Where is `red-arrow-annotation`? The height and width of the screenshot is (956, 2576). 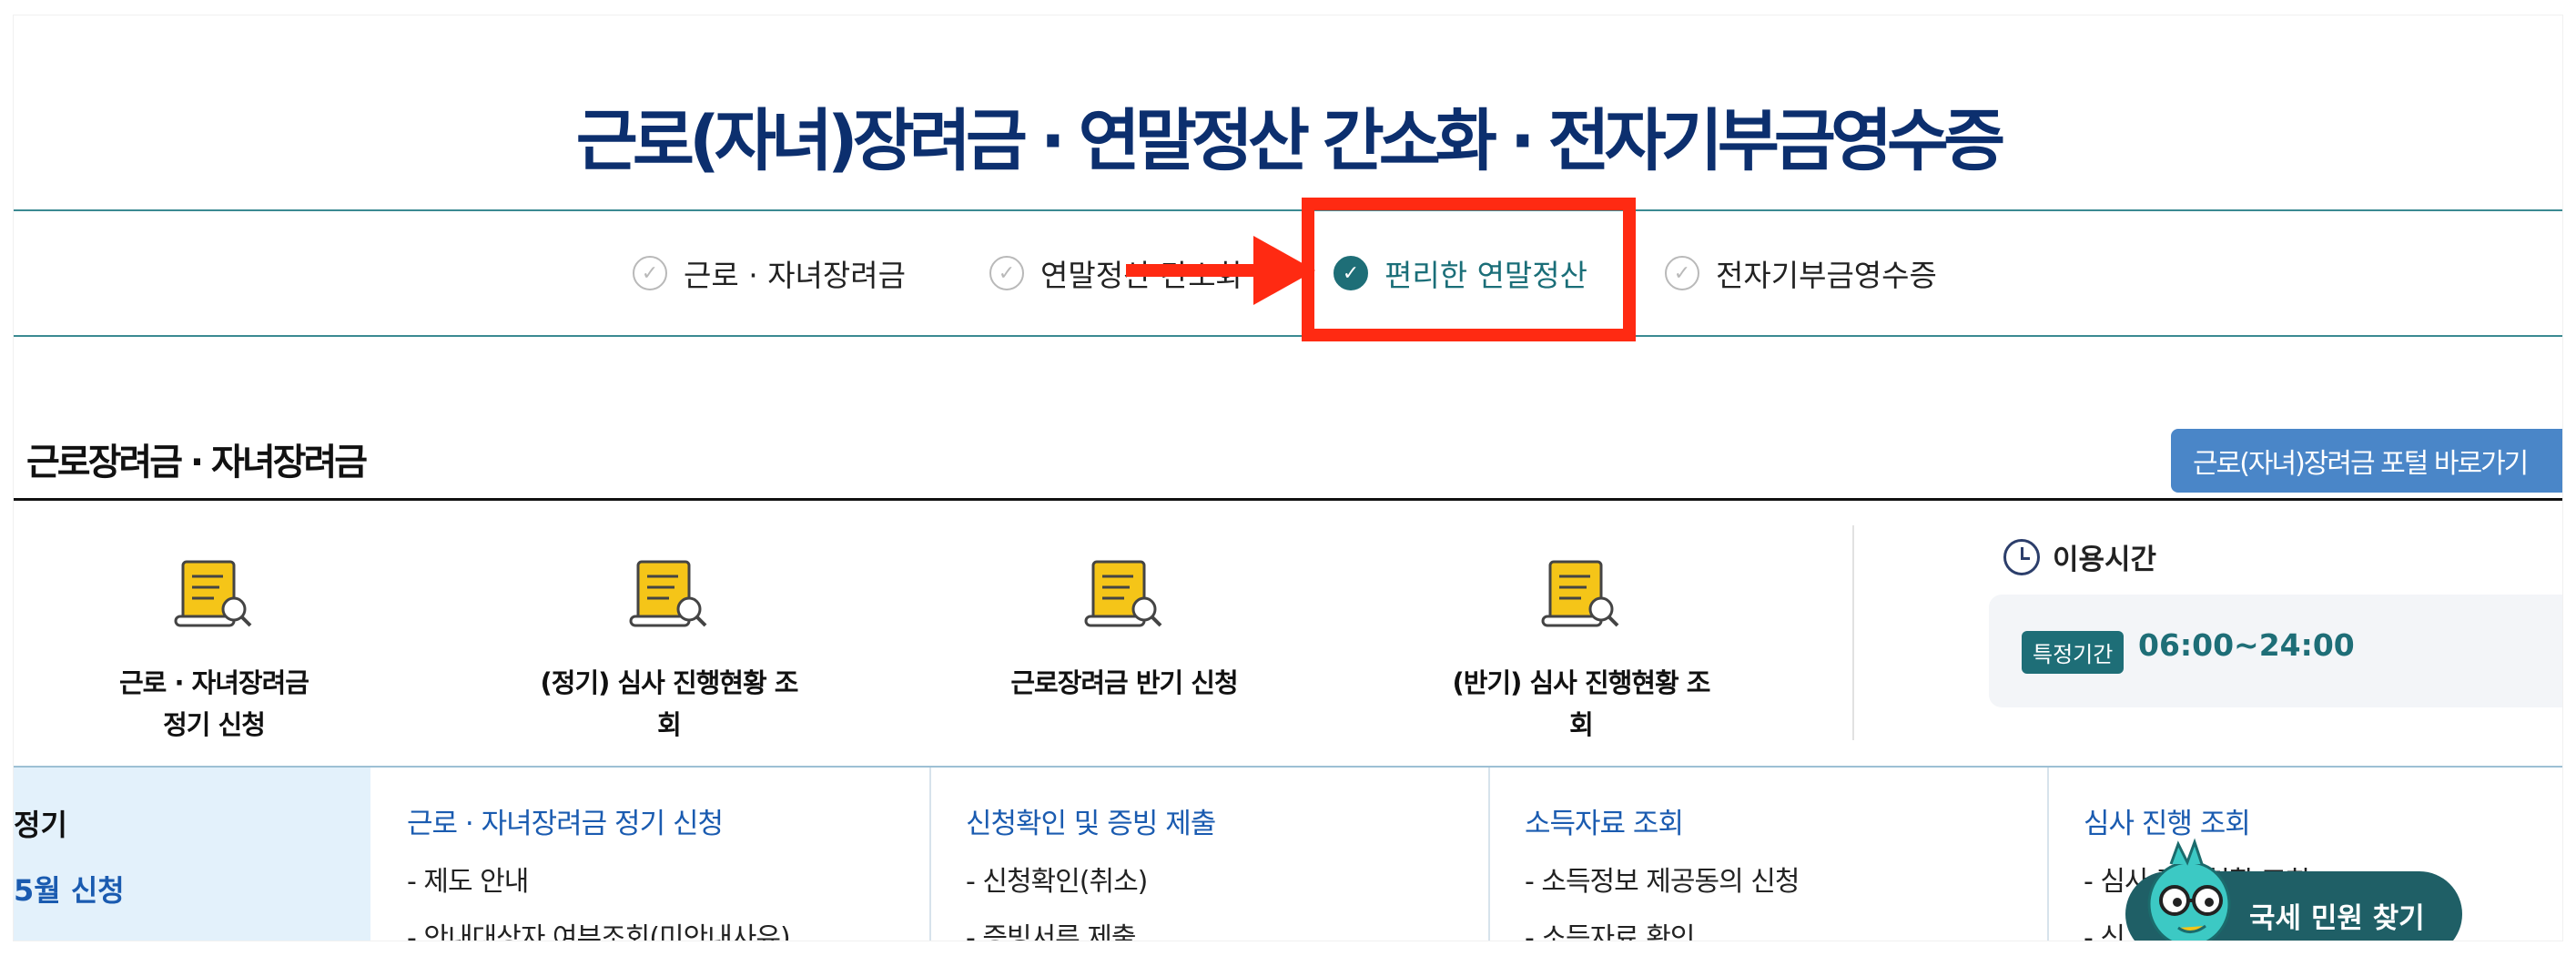 red-arrow-annotation is located at coordinates (1195, 270).